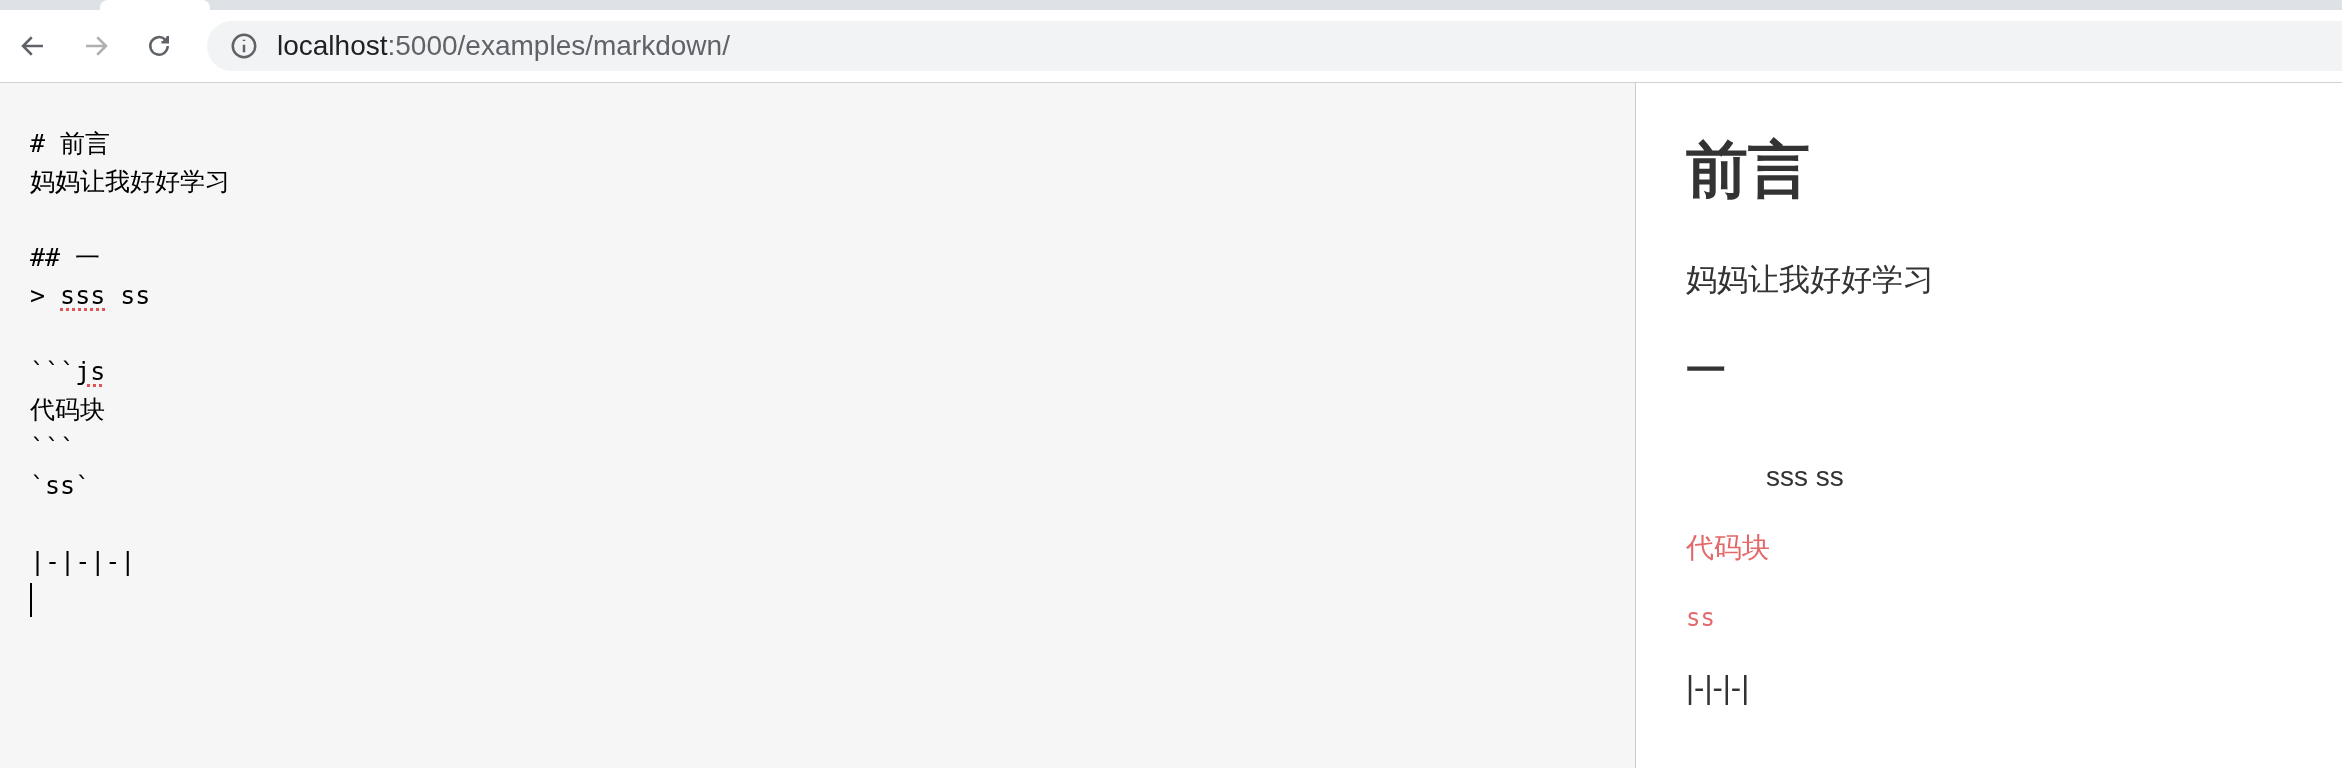  I want to click on address-bar: localhost:5000/examples/markdown/, so click(1274, 46).